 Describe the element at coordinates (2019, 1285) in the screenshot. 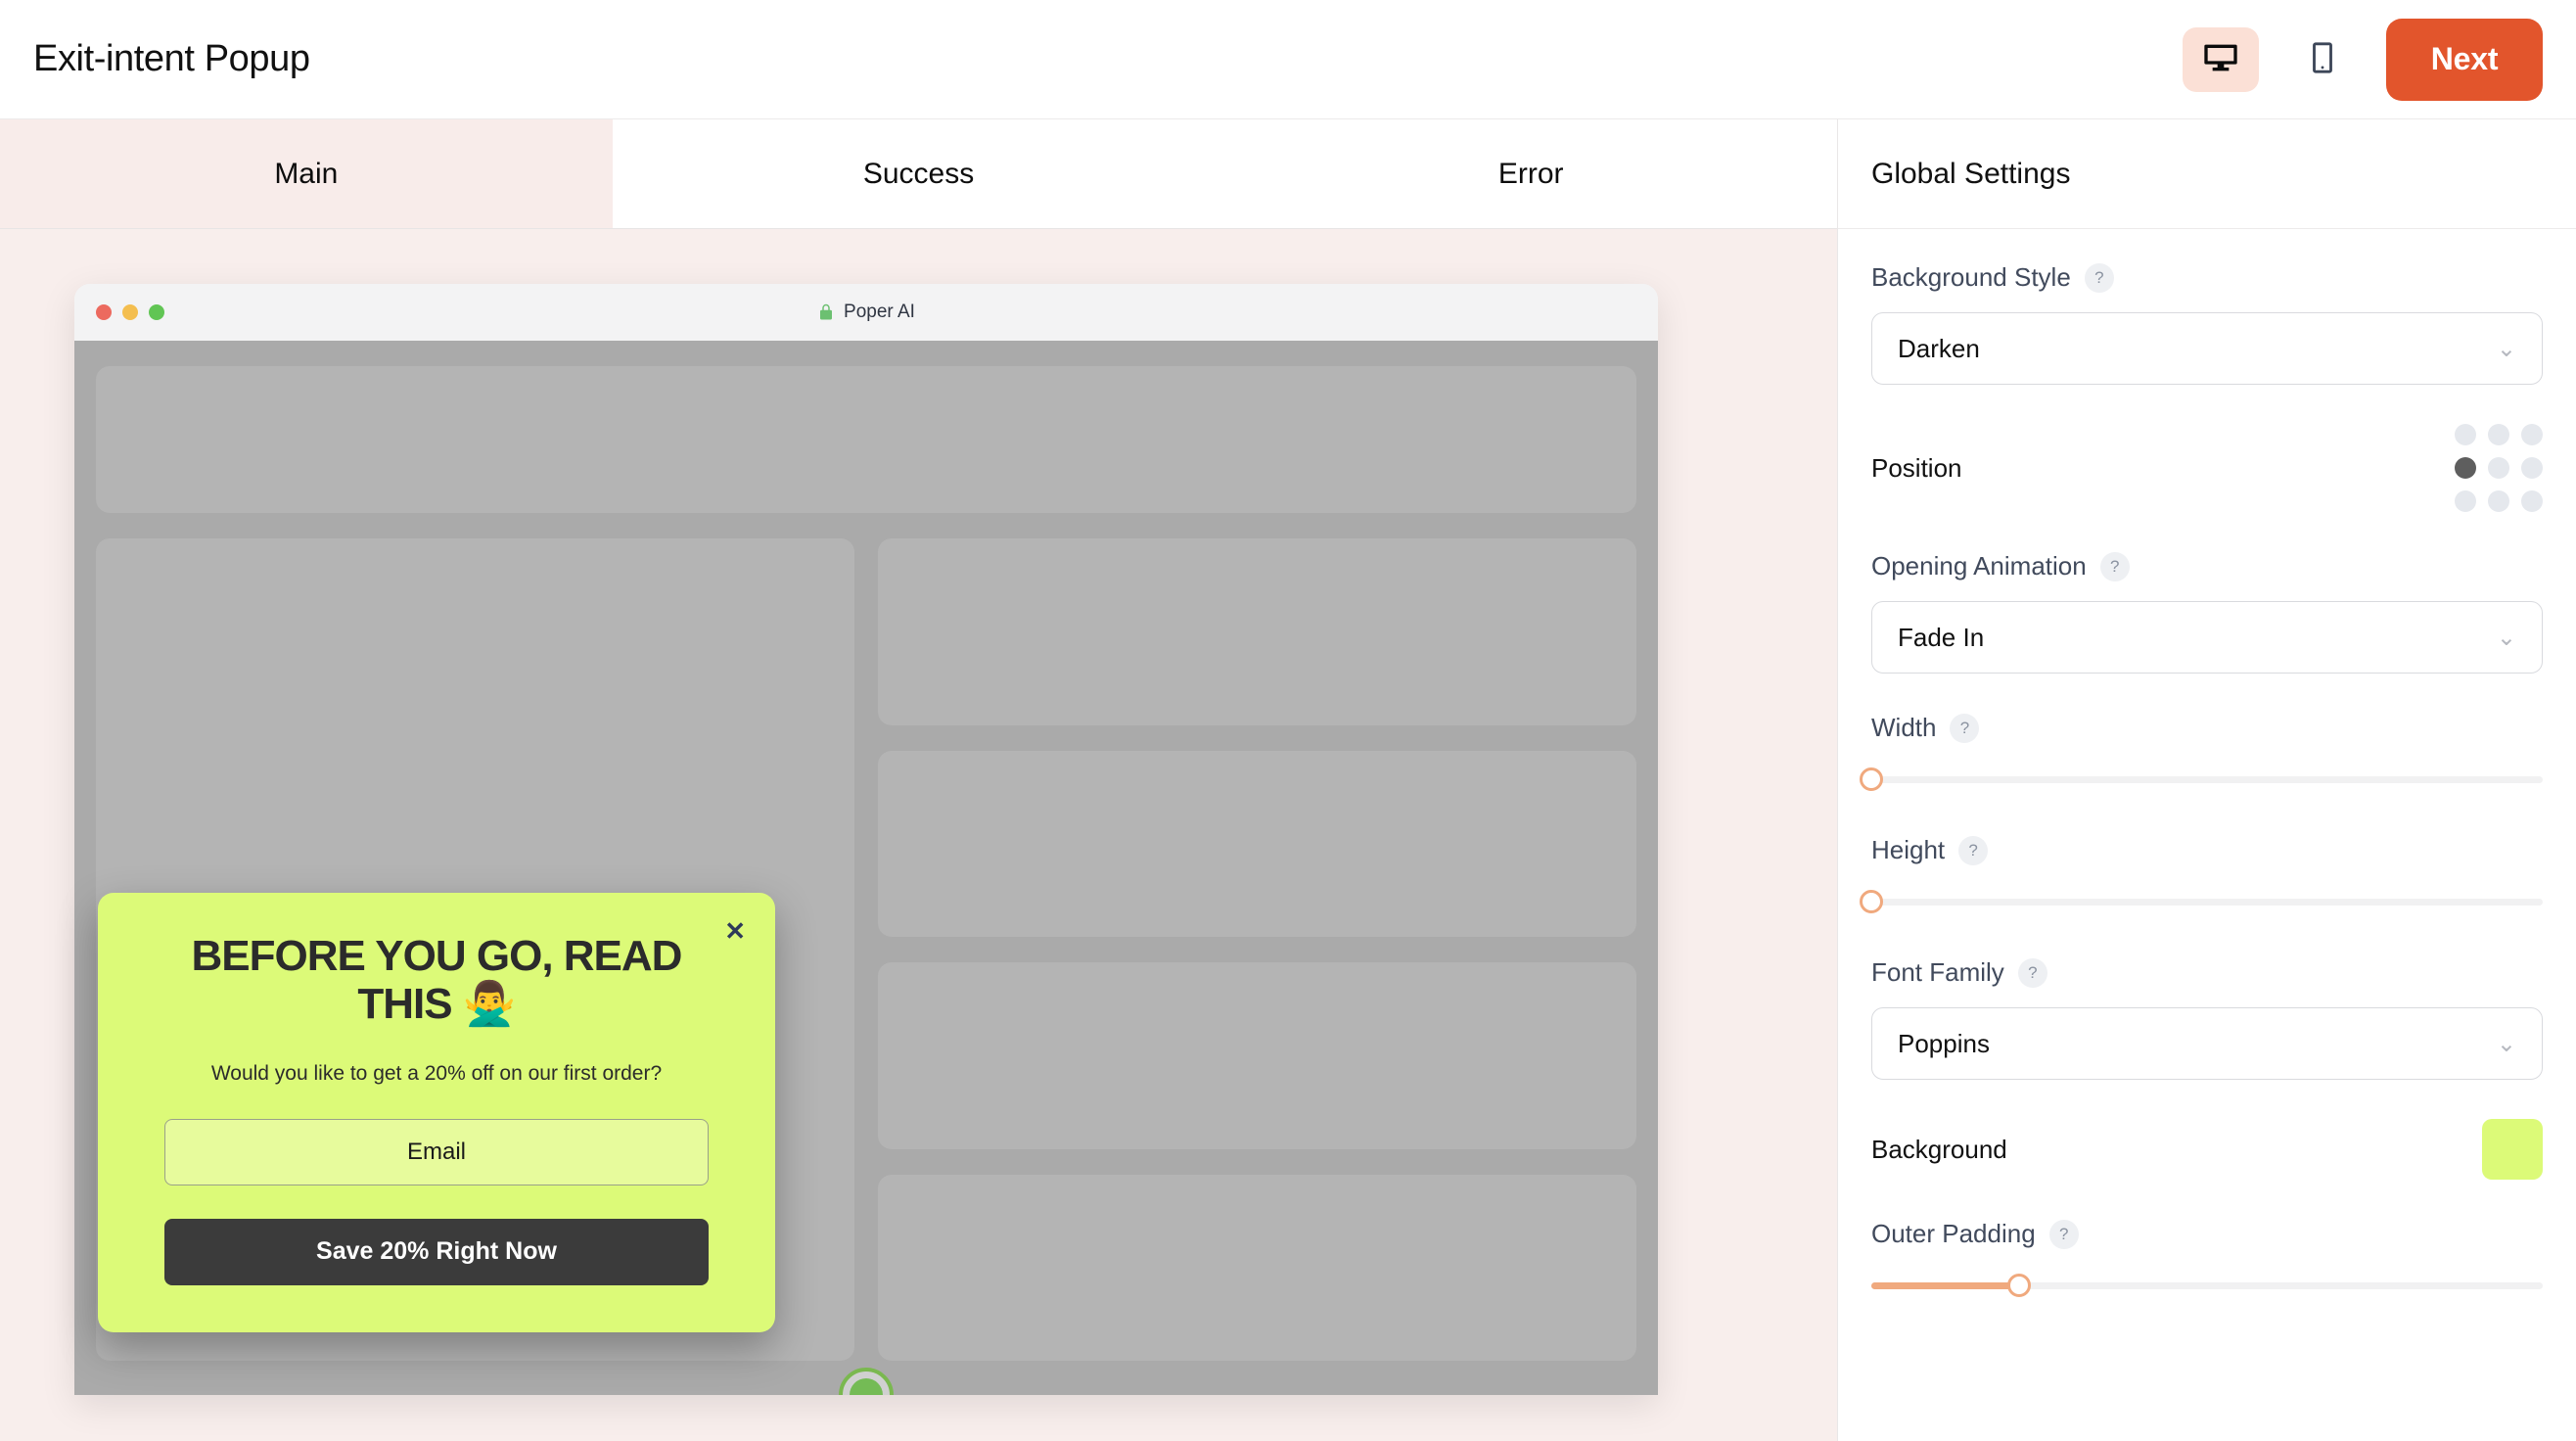

I see `outer-padding-slider-thumb` at that location.